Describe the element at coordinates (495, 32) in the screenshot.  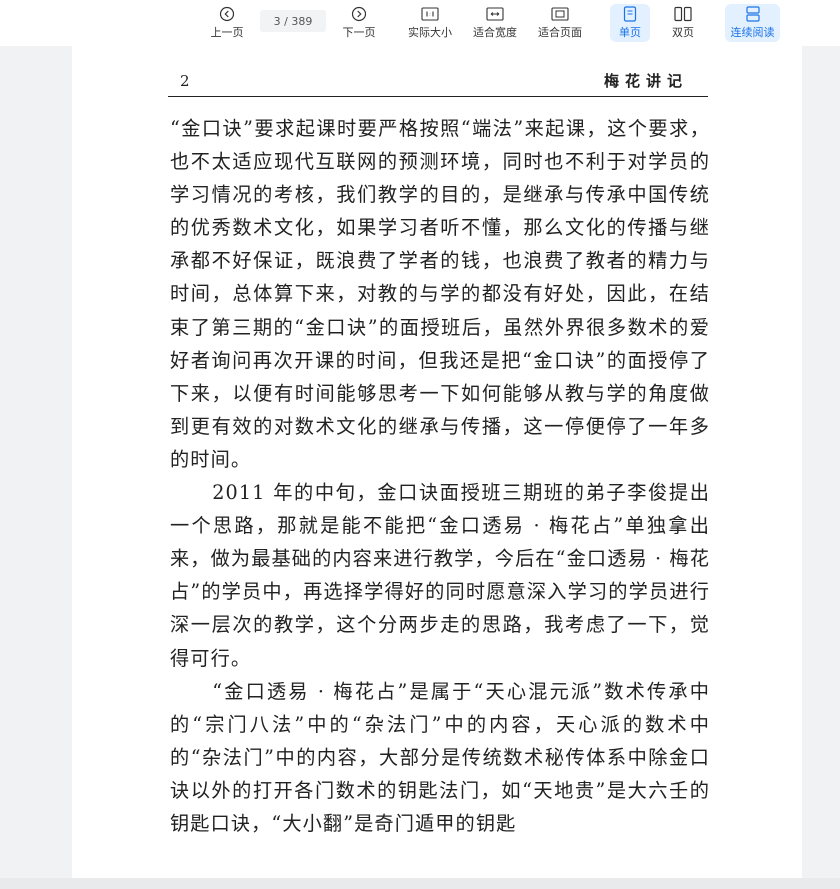
I see `fit-width-label: 适合宽度` at that location.